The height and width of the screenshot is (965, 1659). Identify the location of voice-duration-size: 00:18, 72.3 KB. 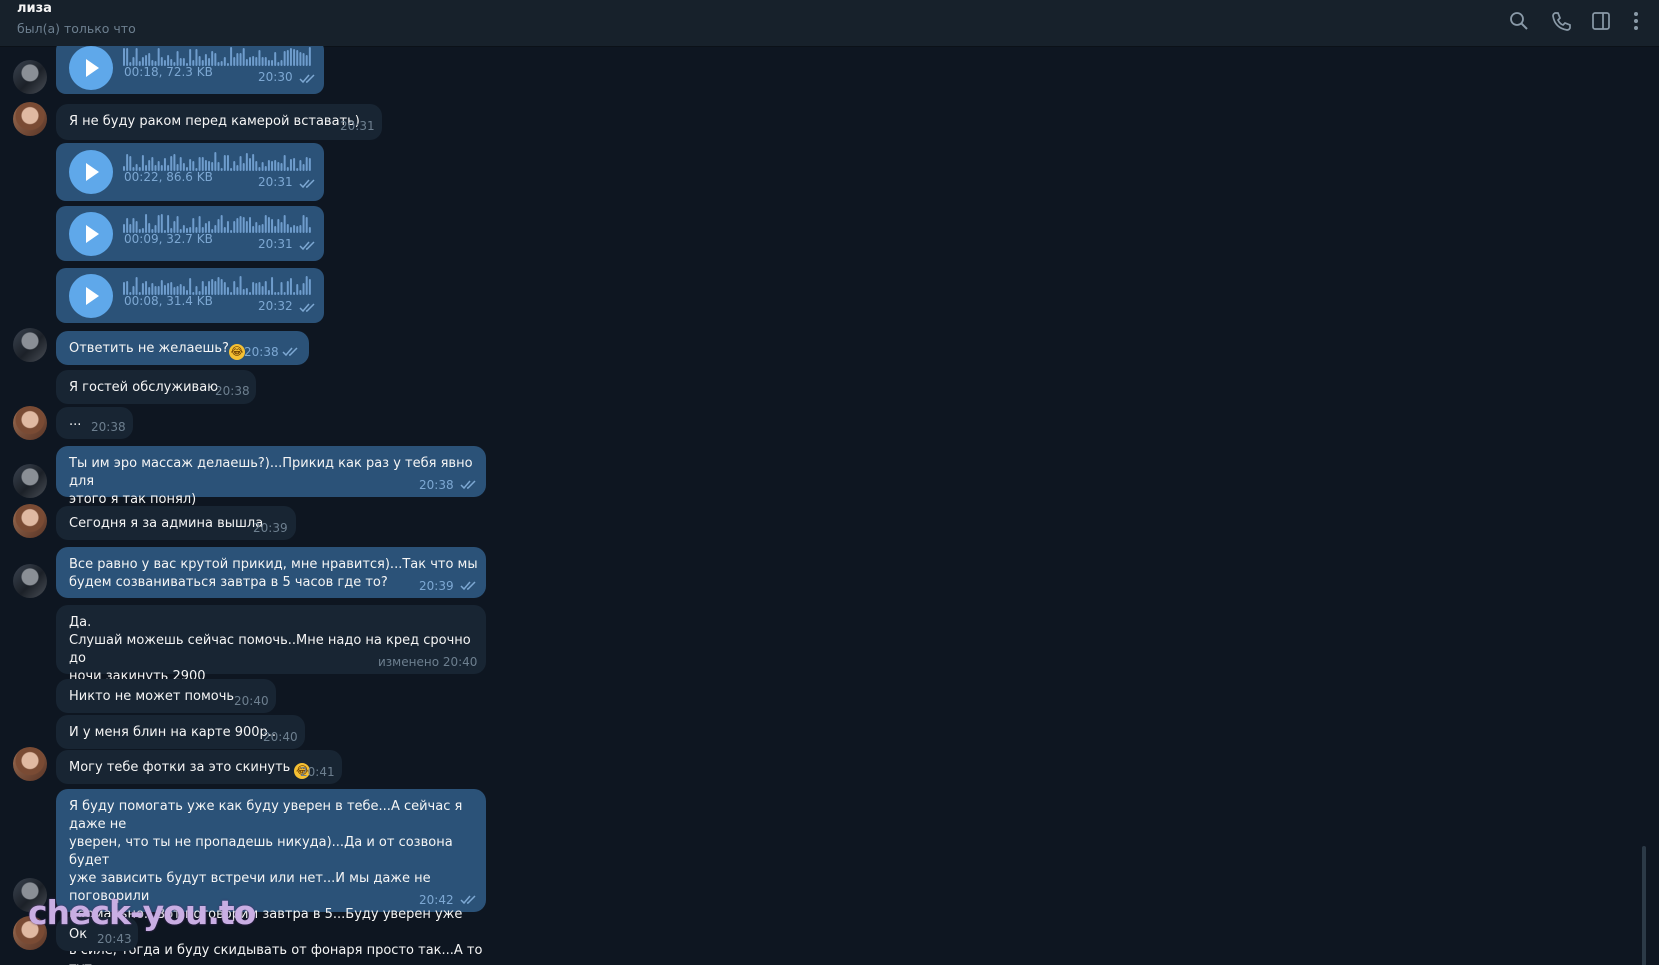
(168, 72).